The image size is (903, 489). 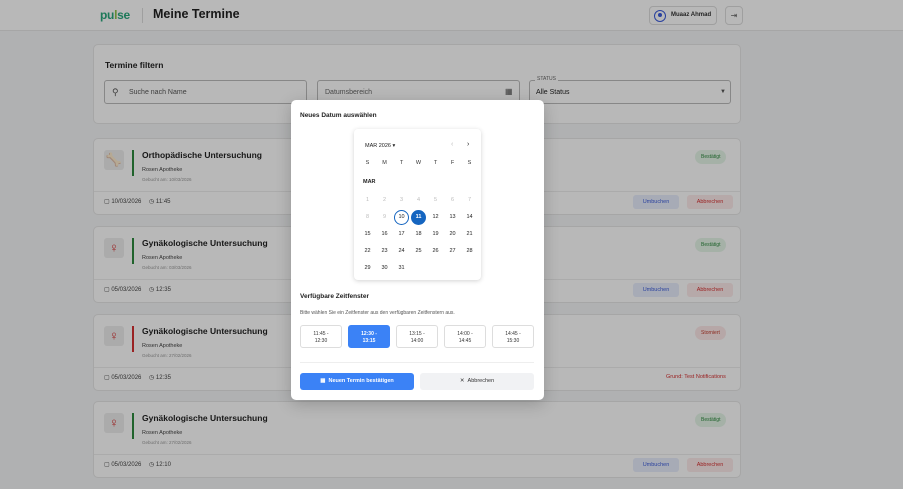 What do you see at coordinates (468, 144) in the screenshot?
I see `next-month-icon: ›` at bounding box center [468, 144].